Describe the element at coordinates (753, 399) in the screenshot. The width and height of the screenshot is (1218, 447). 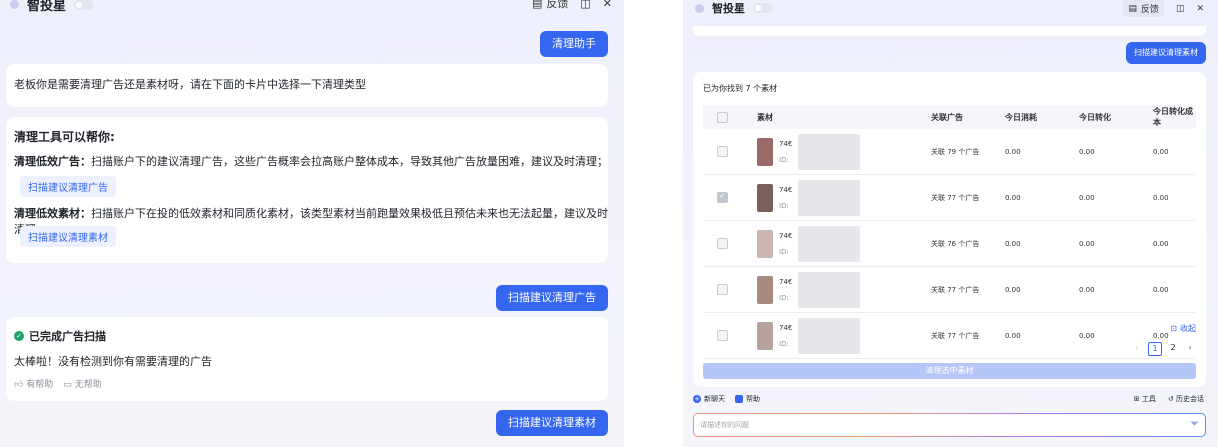
I see `help-label: 帮助` at that location.